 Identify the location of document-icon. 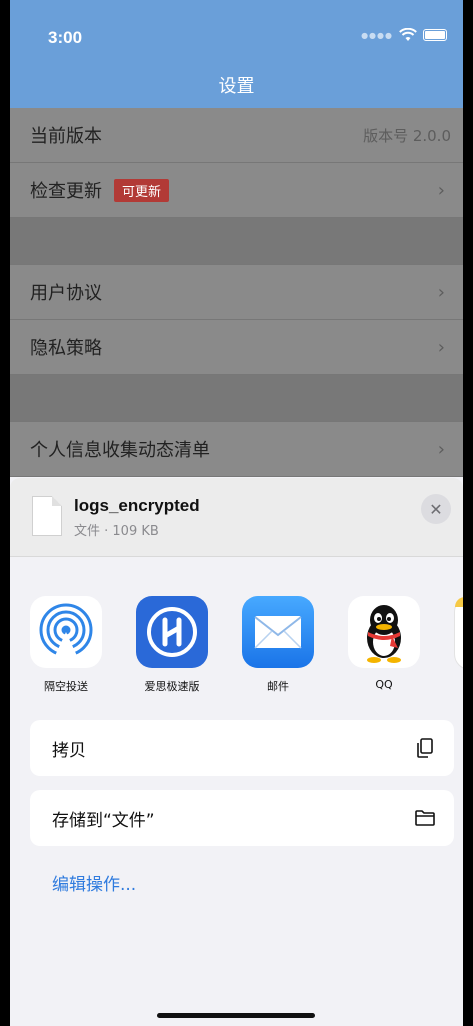
(47, 516).